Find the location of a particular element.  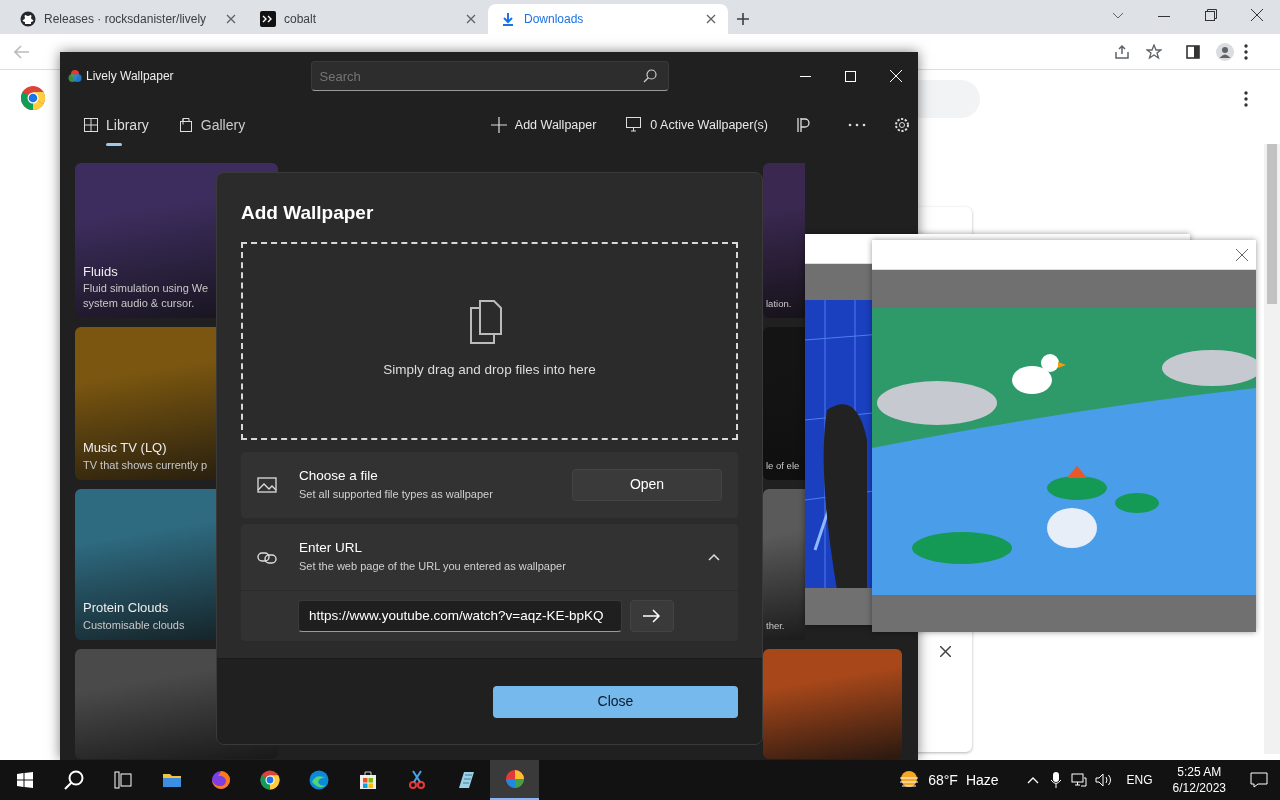

close-button: Close is located at coordinates (615, 701).